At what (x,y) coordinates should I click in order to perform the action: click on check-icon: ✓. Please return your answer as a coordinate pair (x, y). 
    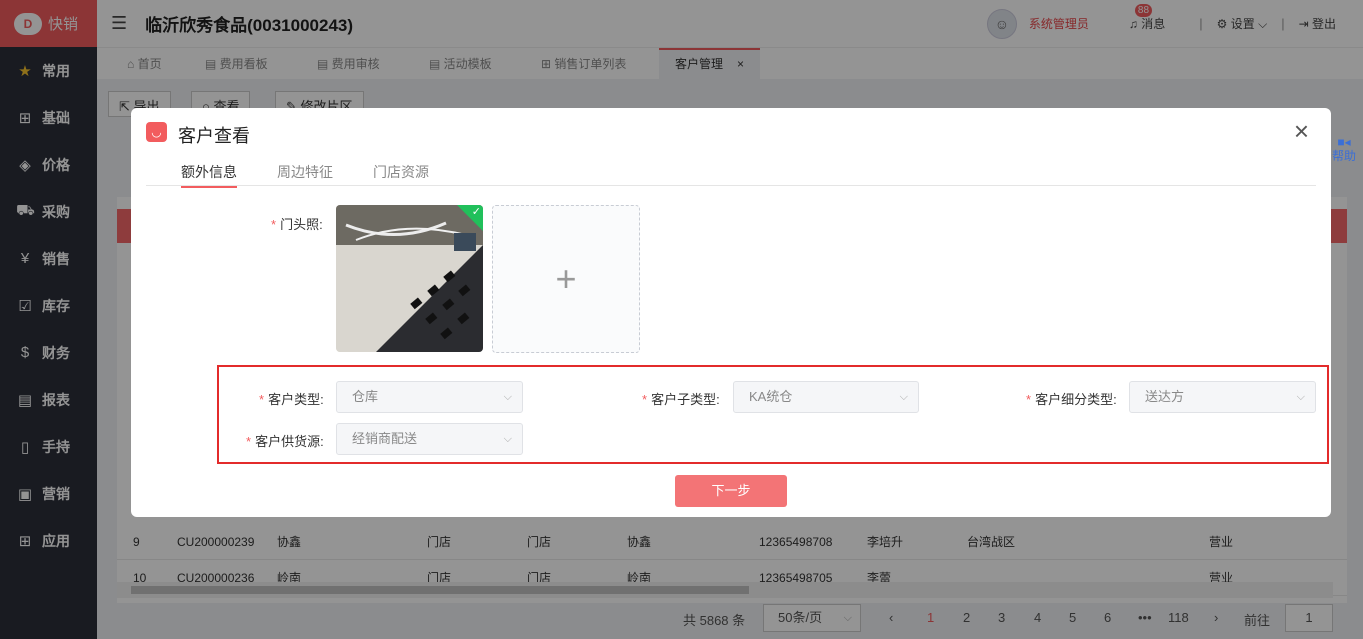
    Looking at the image, I should click on (476, 212).